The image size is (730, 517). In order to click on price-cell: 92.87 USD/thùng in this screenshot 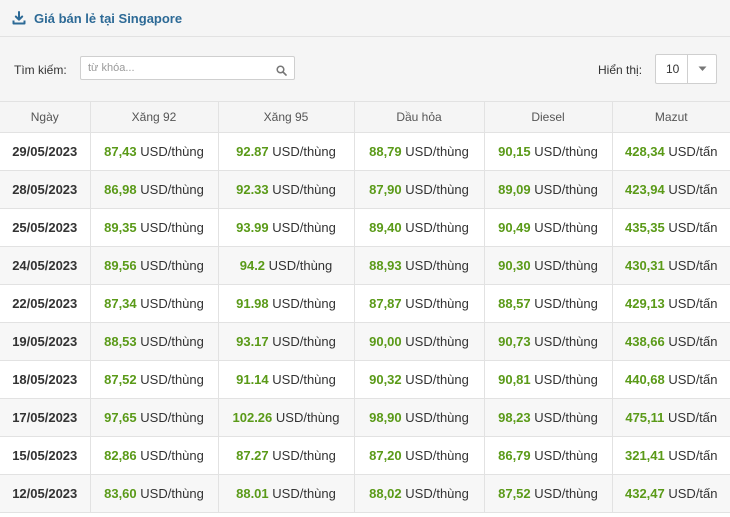, I will do `click(286, 151)`.